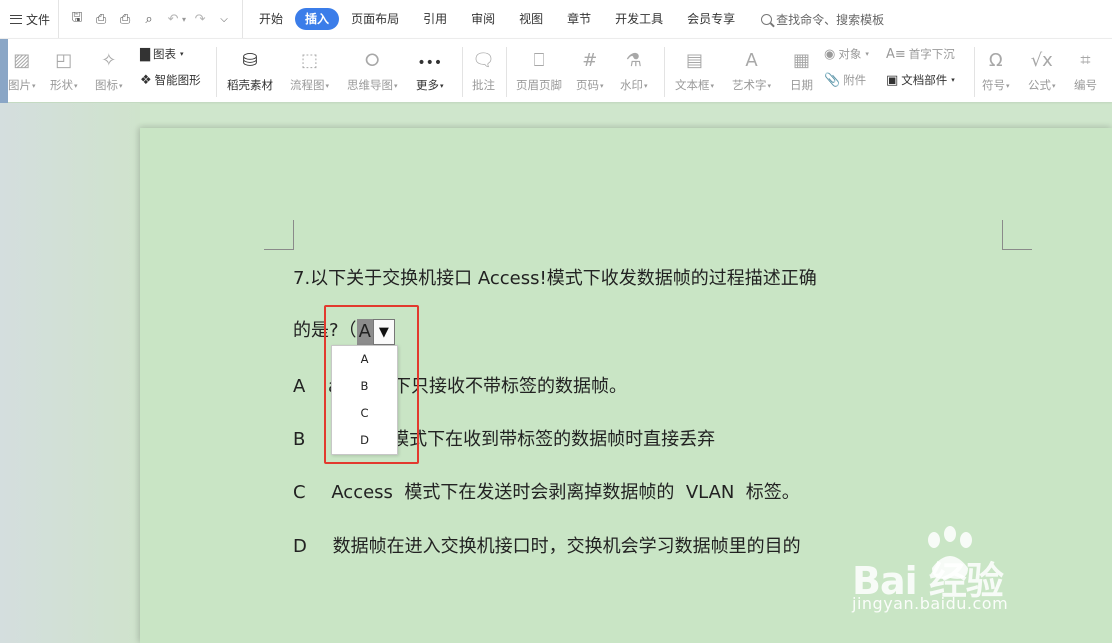 The height and width of the screenshot is (643, 1112). I want to click on shape-button: ◰ 形状▾, so click(64, 69).